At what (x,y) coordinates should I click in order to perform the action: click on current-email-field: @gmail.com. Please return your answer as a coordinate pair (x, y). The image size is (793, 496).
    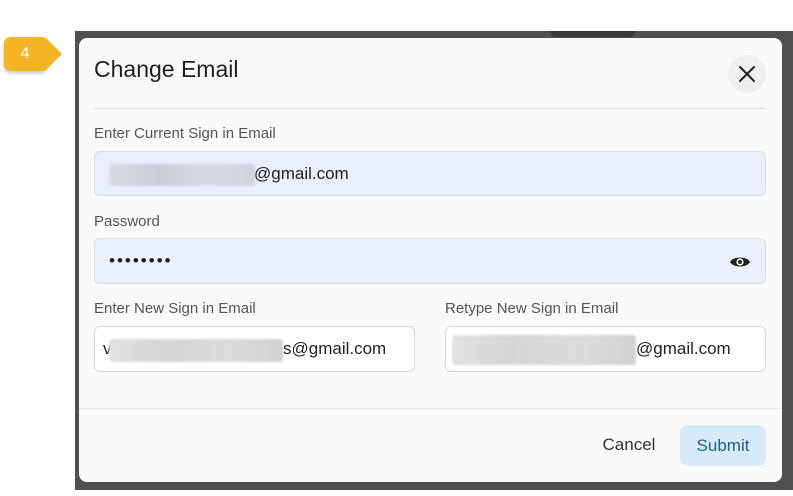
    Looking at the image, I should click on (430, 173).